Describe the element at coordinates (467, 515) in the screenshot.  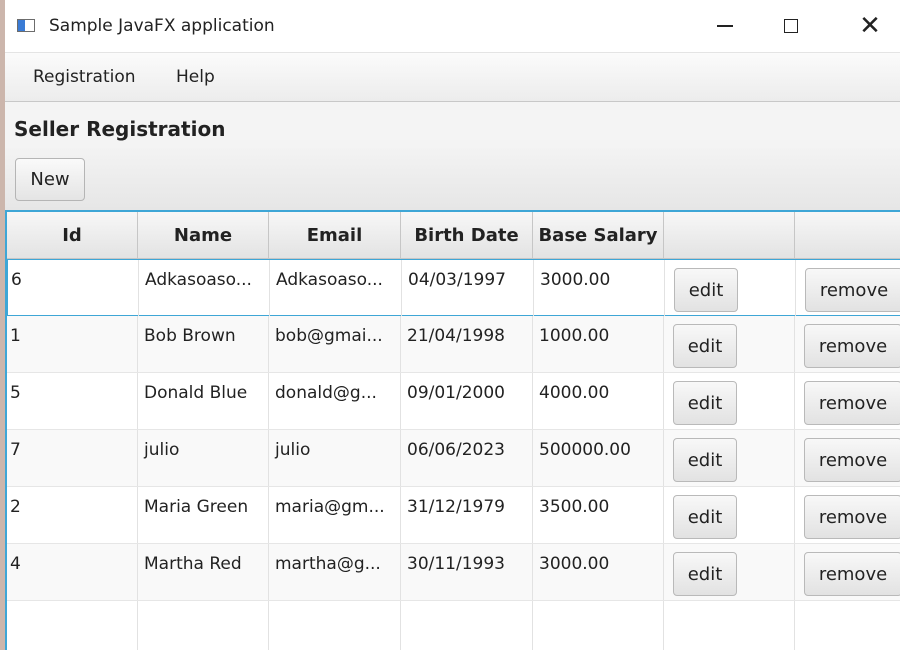
I see `cell-birth-date: 31/12/1979` at that location.